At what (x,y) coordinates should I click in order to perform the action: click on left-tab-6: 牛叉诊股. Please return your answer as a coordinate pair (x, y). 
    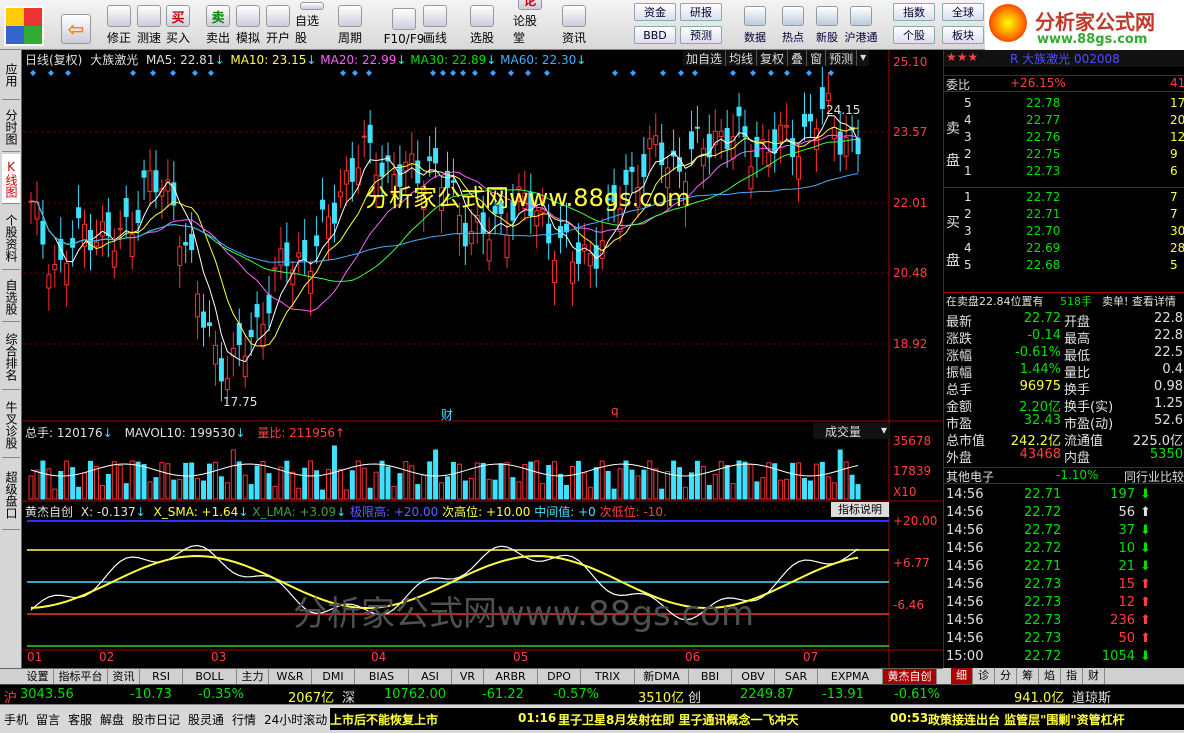
    Looking at the image, I should click on (11, 425).